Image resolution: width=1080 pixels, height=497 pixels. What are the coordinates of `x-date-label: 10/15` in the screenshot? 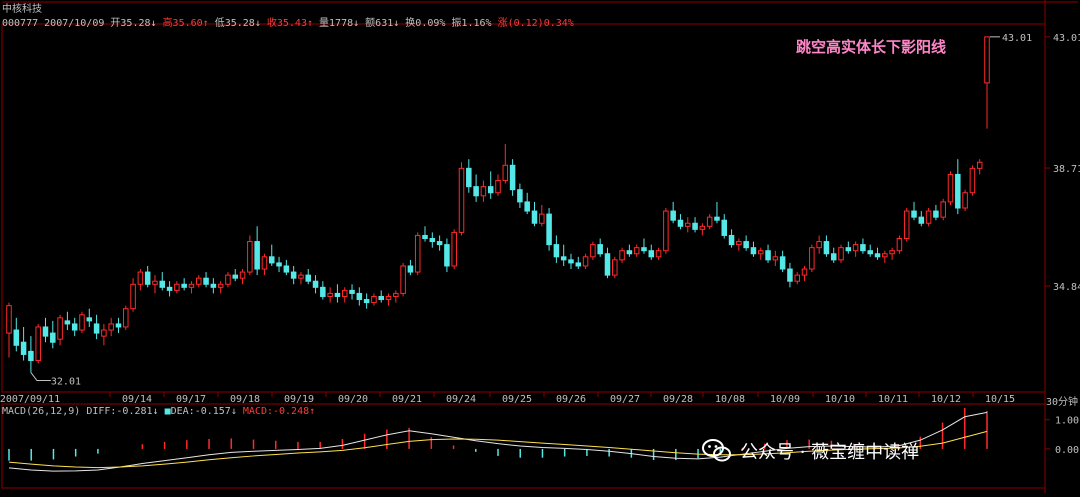 It's located at (1000, 399).